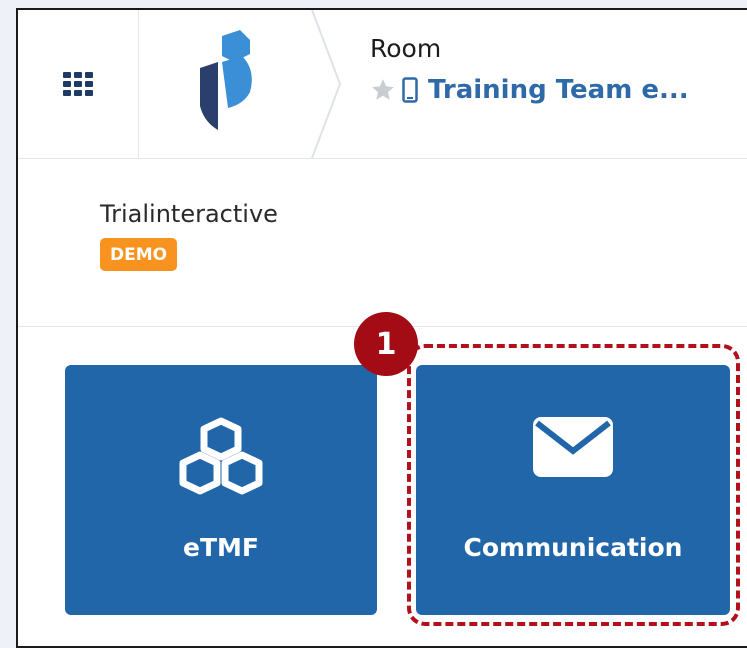 The image size is (747, 648). I want to click on star-icon, so click(383, 90).